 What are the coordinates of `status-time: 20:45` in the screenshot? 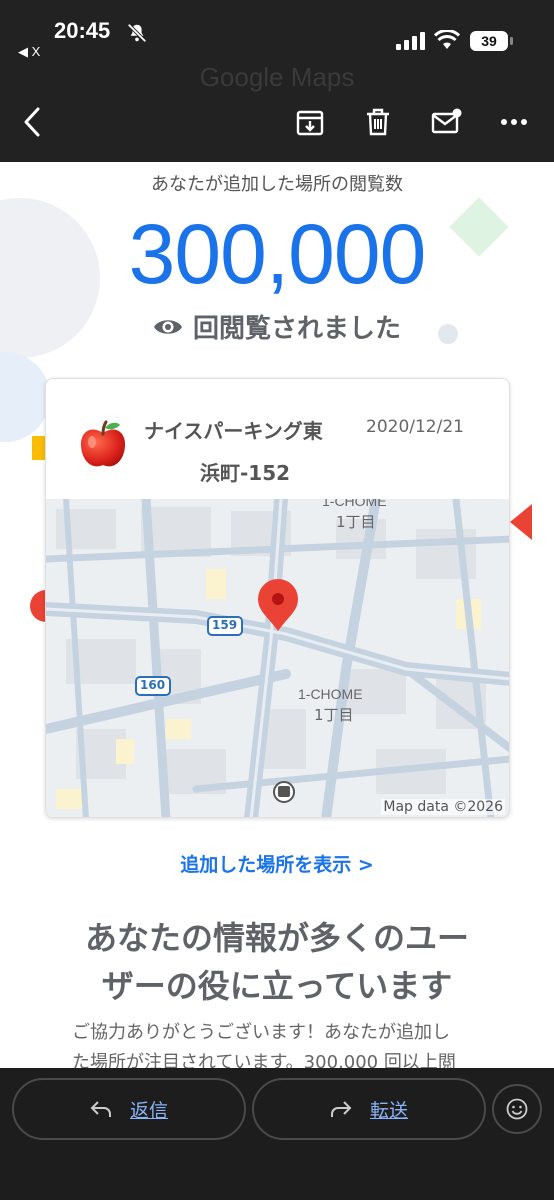 It's located at (82, 30).